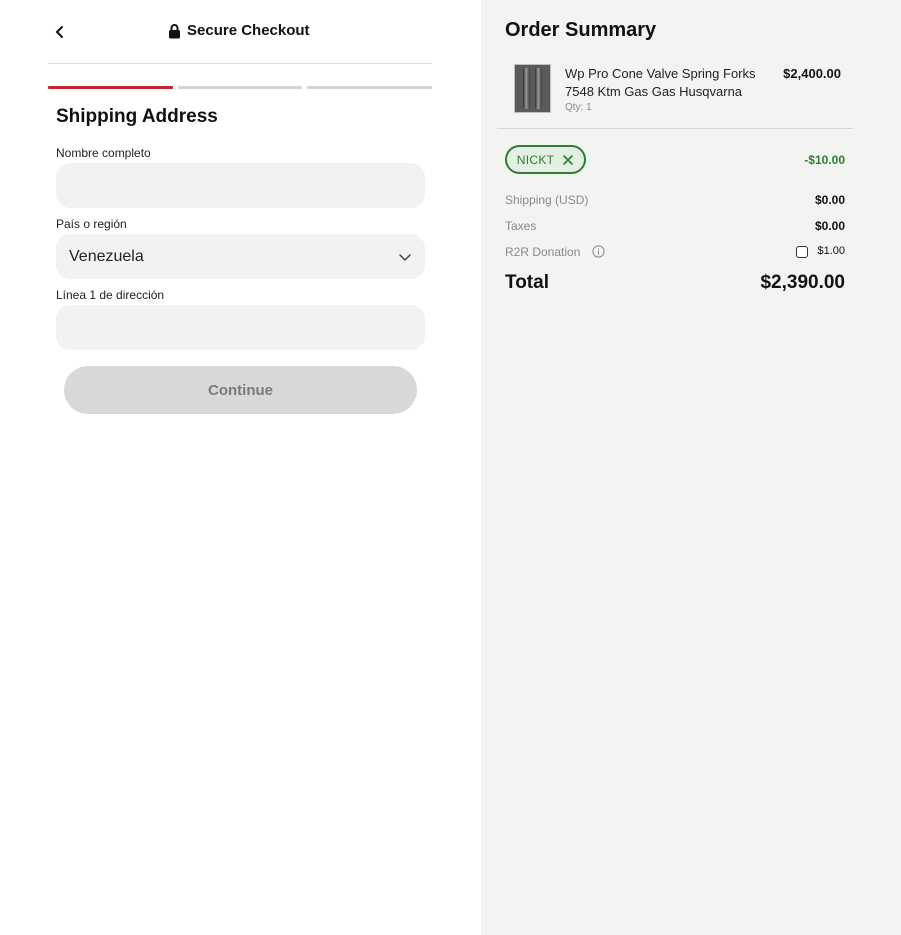 The image size is (901, 935). Describe the element at coordinates (174, 30) in the screenshot. I see `lock-icon` at that location.